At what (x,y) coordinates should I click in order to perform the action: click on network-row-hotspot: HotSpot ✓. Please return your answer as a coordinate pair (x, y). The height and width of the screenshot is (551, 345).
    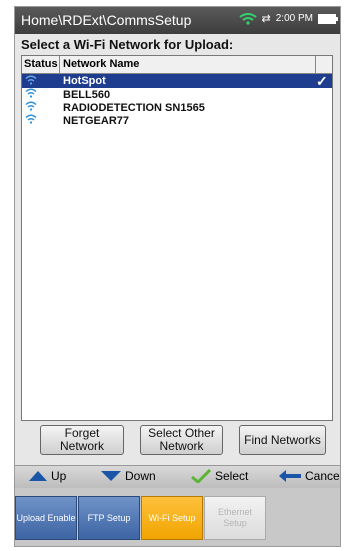
    Looking at the image, I should click on (177, 80).